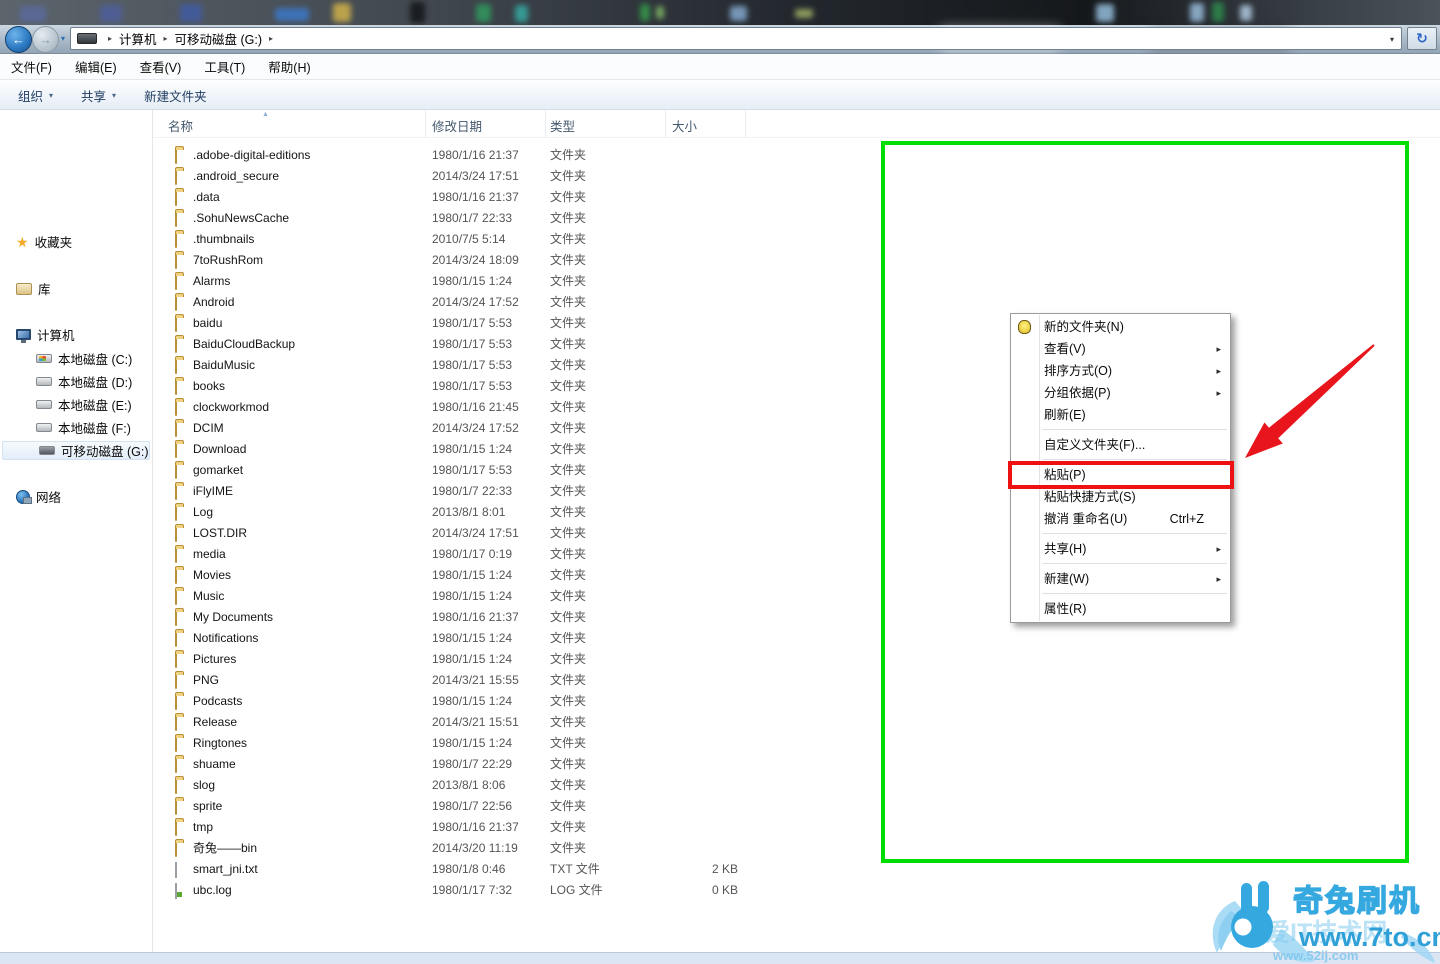  Describe the element at coordinates (796, 743) in the screenshot. I see `file-row: Ringtones 1980/1/15 1:24 文件夹` at that location.